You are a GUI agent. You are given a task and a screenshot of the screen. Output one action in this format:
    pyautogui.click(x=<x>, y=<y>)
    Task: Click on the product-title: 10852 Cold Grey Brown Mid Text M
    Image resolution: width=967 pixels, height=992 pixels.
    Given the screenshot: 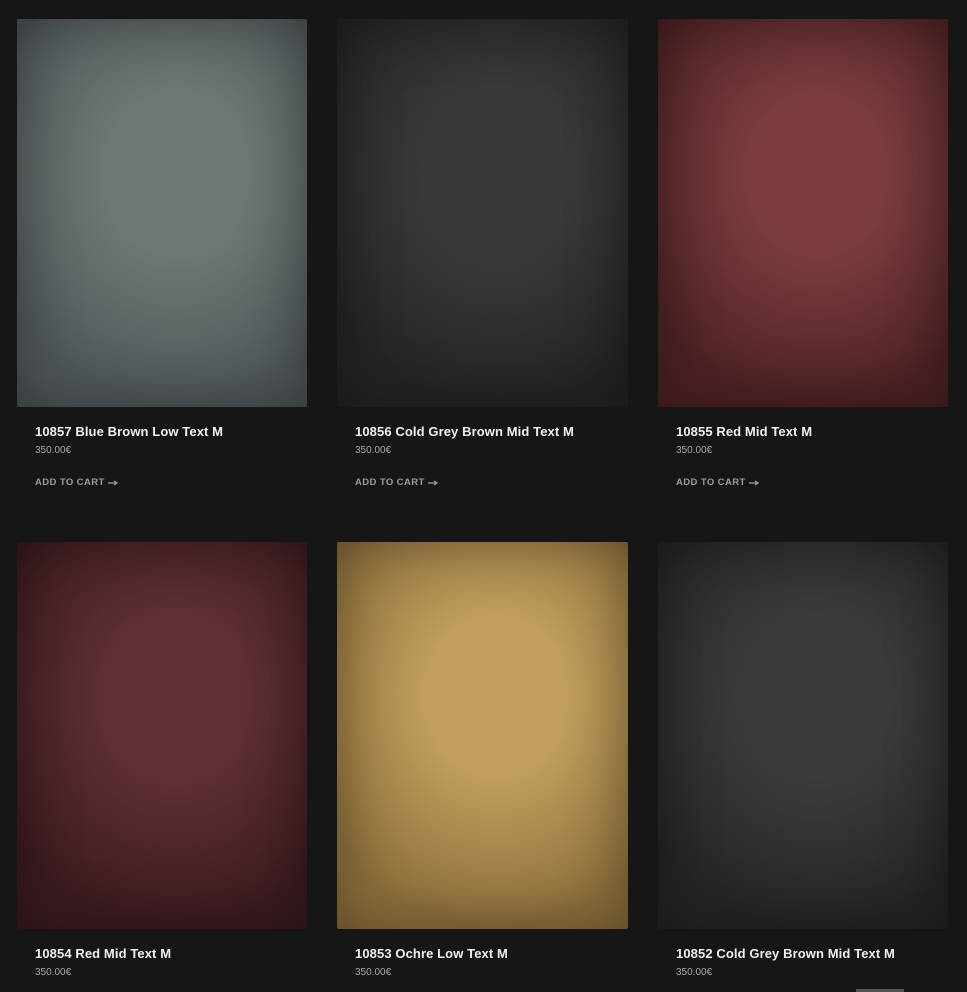 What is the action you would take?
    pyautogui.click(x=812, y=953)
    